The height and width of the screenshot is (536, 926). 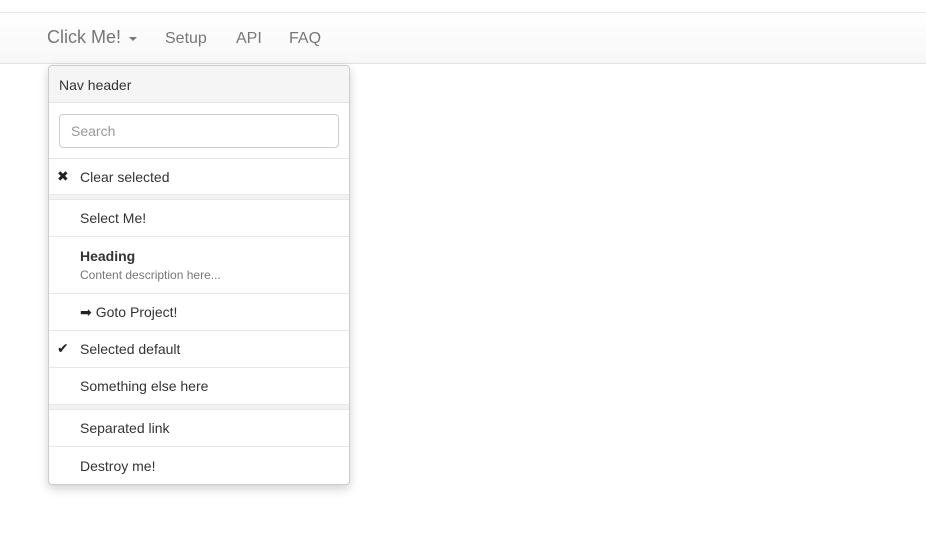 What do you see at coordinates (144, 386) in the screenshot?
I see `something-else-label: Something else here` at bounding box center [144, 386].